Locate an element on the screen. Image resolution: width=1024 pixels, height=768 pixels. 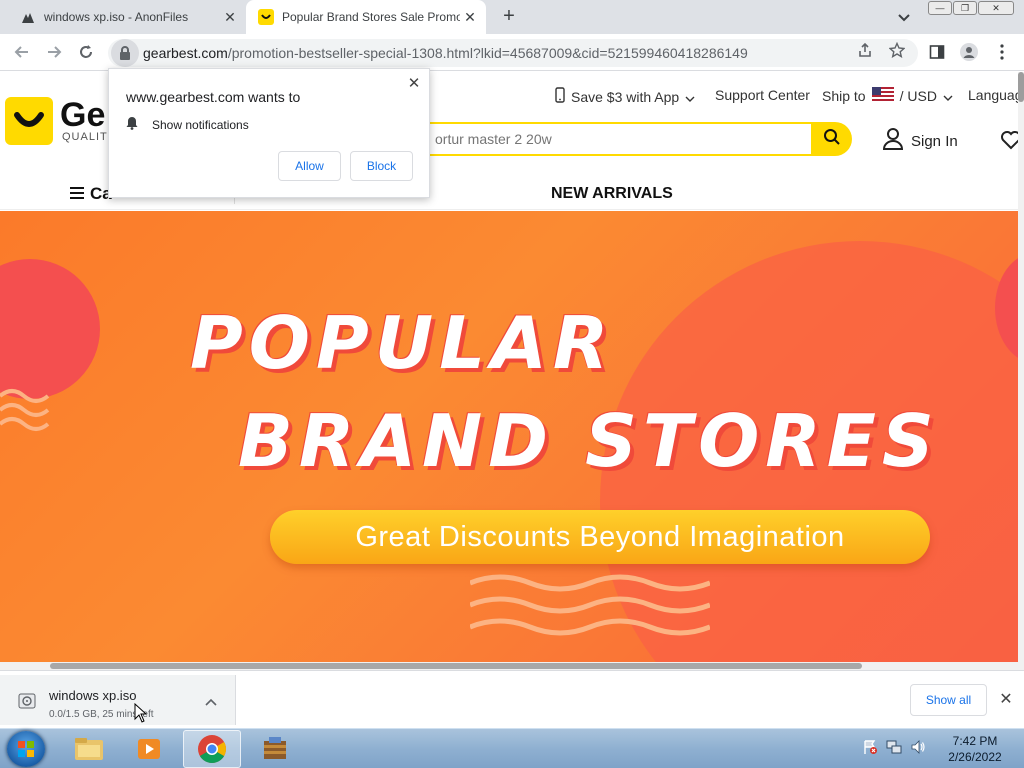
chevron-up-icon is located at coordinates (212, 700).